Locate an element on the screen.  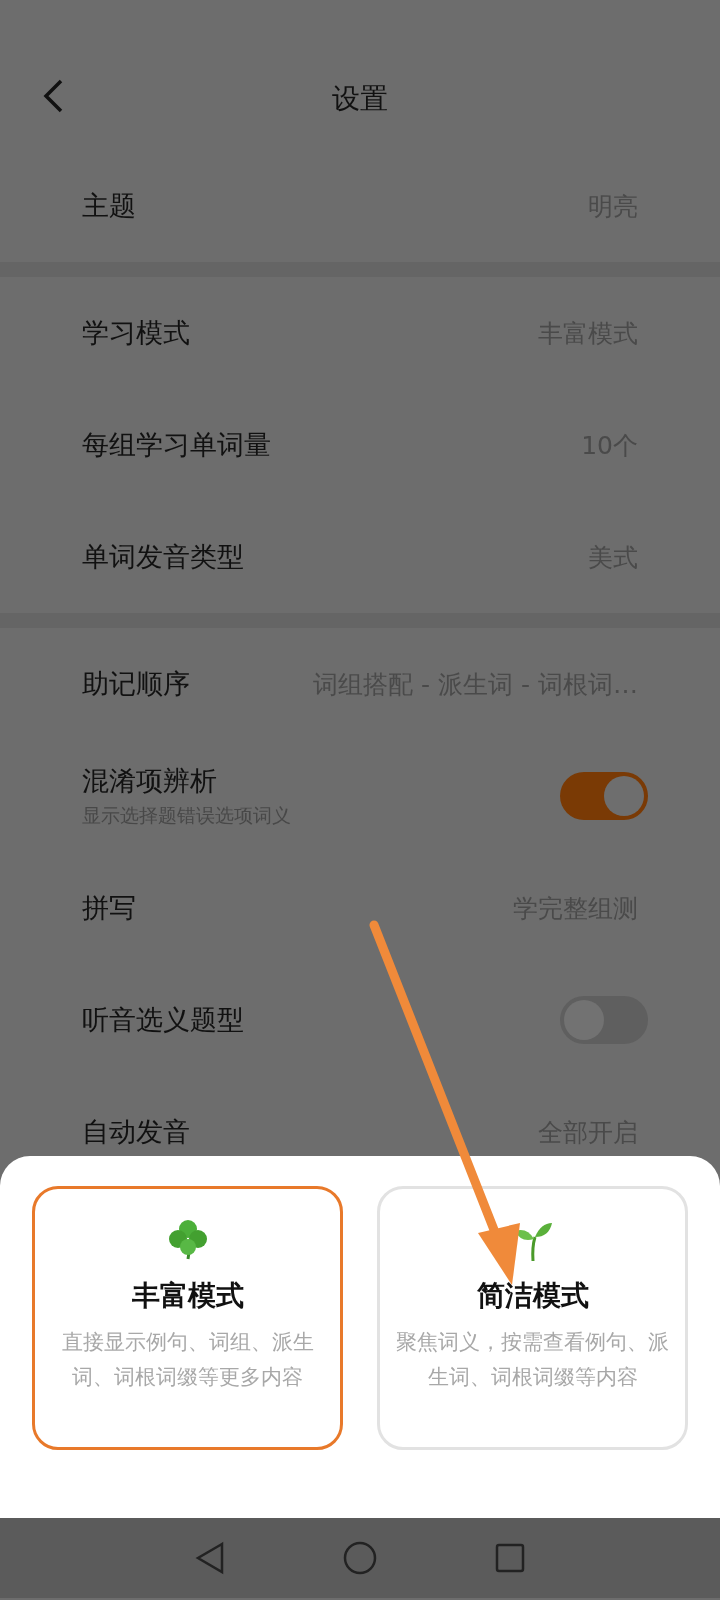
mode-card: 丰富模式 直接显示例句、词组、派生词、词根词缀等更多内容 is located at coordinates (187, 1318).